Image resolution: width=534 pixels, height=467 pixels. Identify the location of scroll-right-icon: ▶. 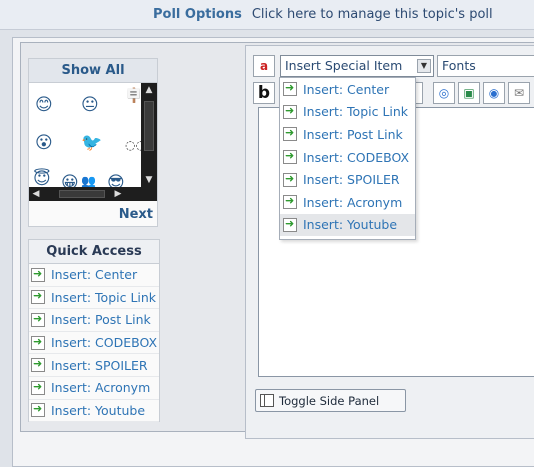
(118, 194).